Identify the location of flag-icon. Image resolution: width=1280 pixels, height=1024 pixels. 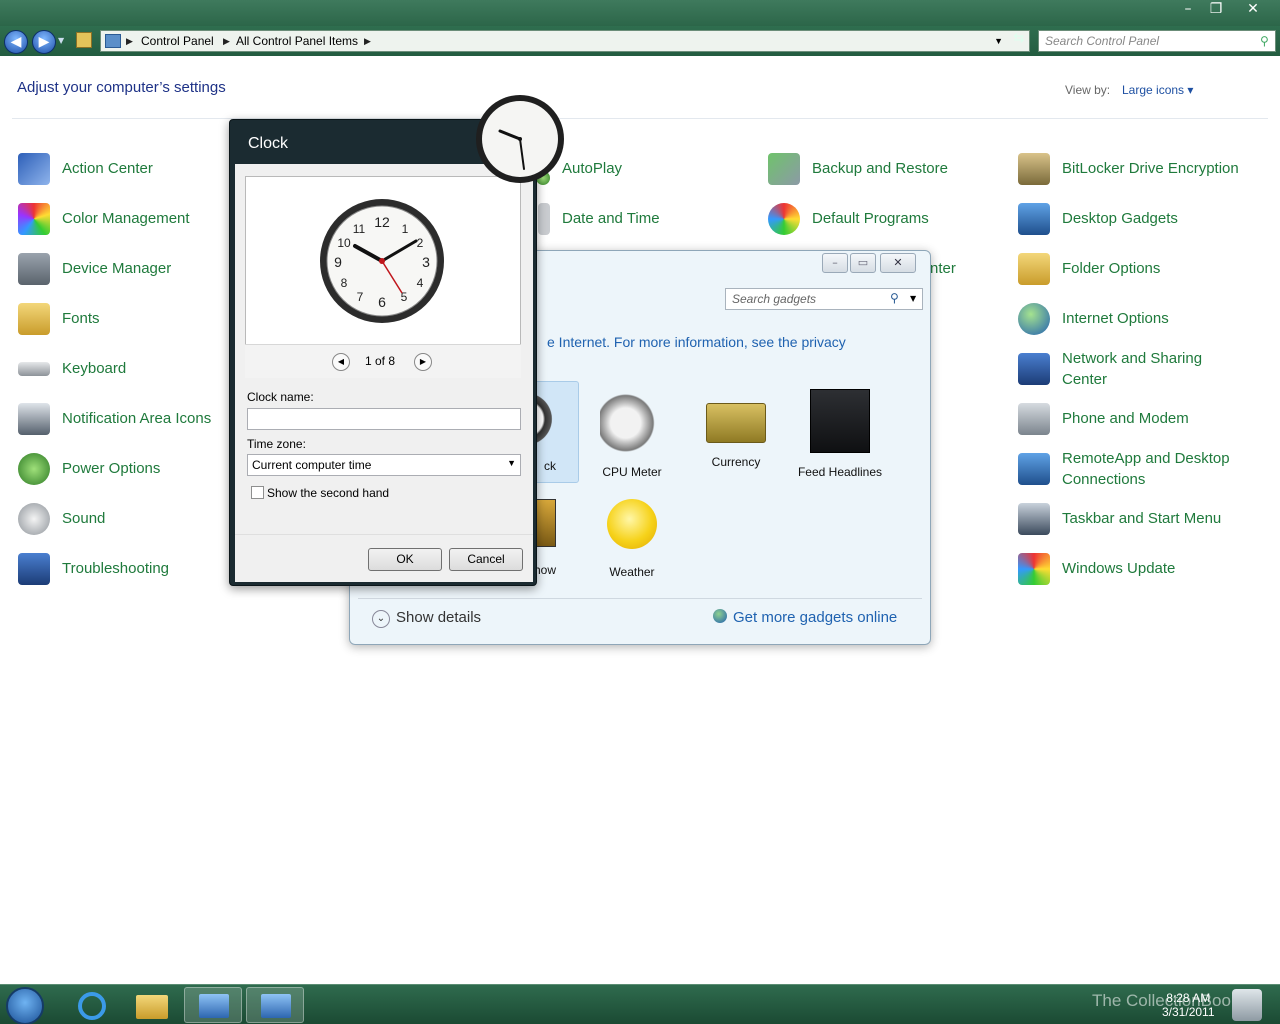
(34, 169).